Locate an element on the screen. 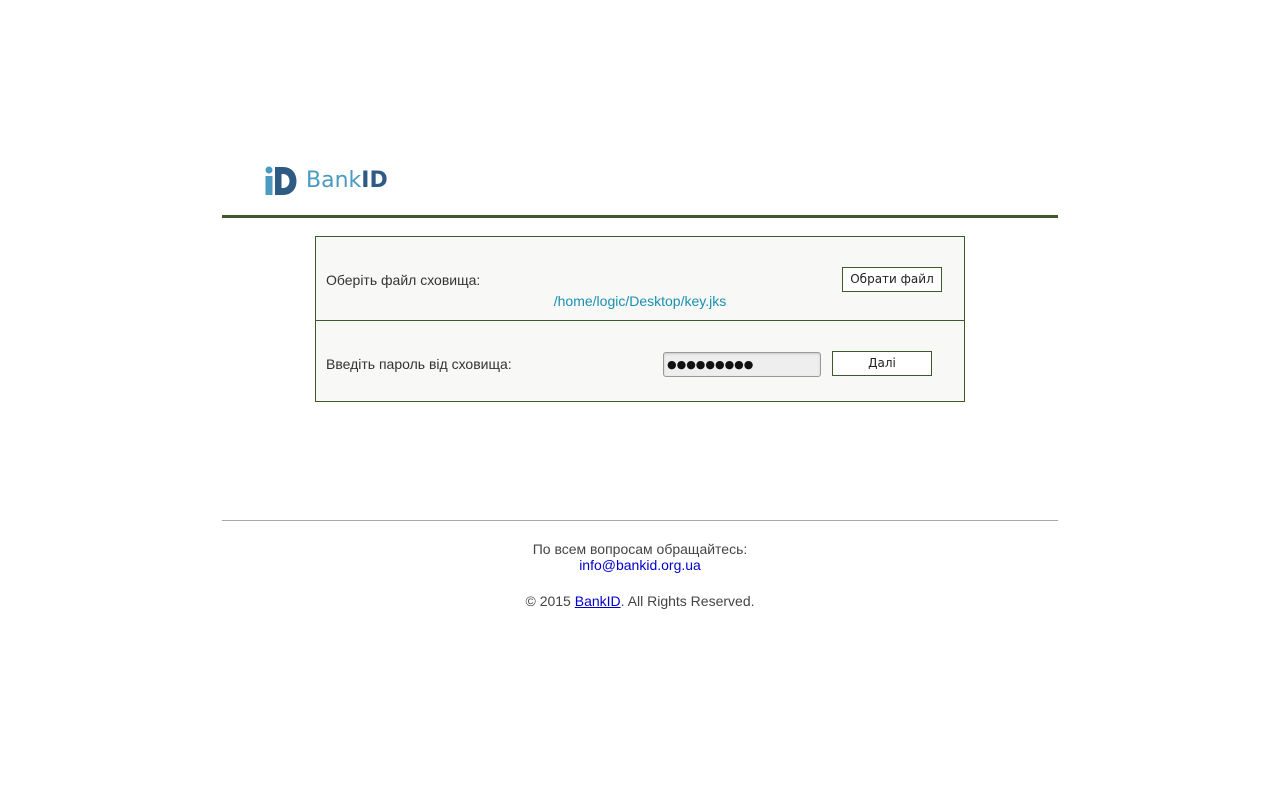 The width and height of the screenshot is (1280, 800). file-label: Оберіть файл сховища: is located at coordinates (403, 280).